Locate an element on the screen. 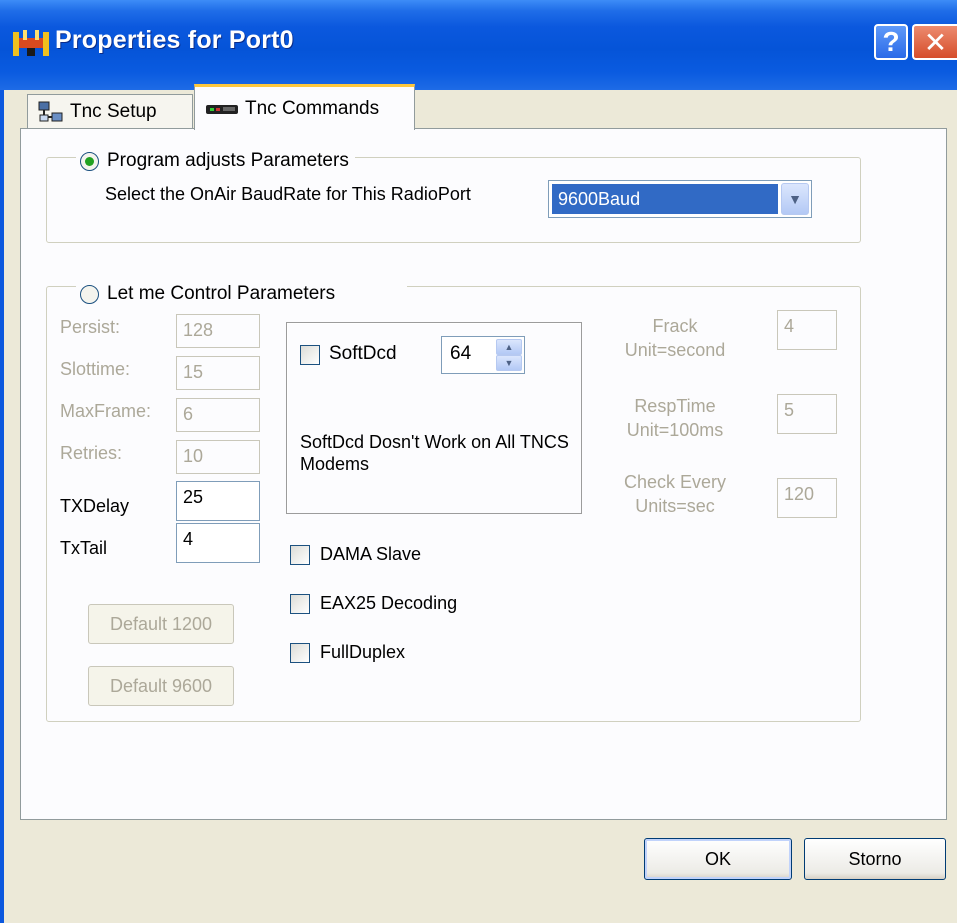 The image size is (957, 923). maxframe-label: MaxFrame: is located at coordinates (106, 411).